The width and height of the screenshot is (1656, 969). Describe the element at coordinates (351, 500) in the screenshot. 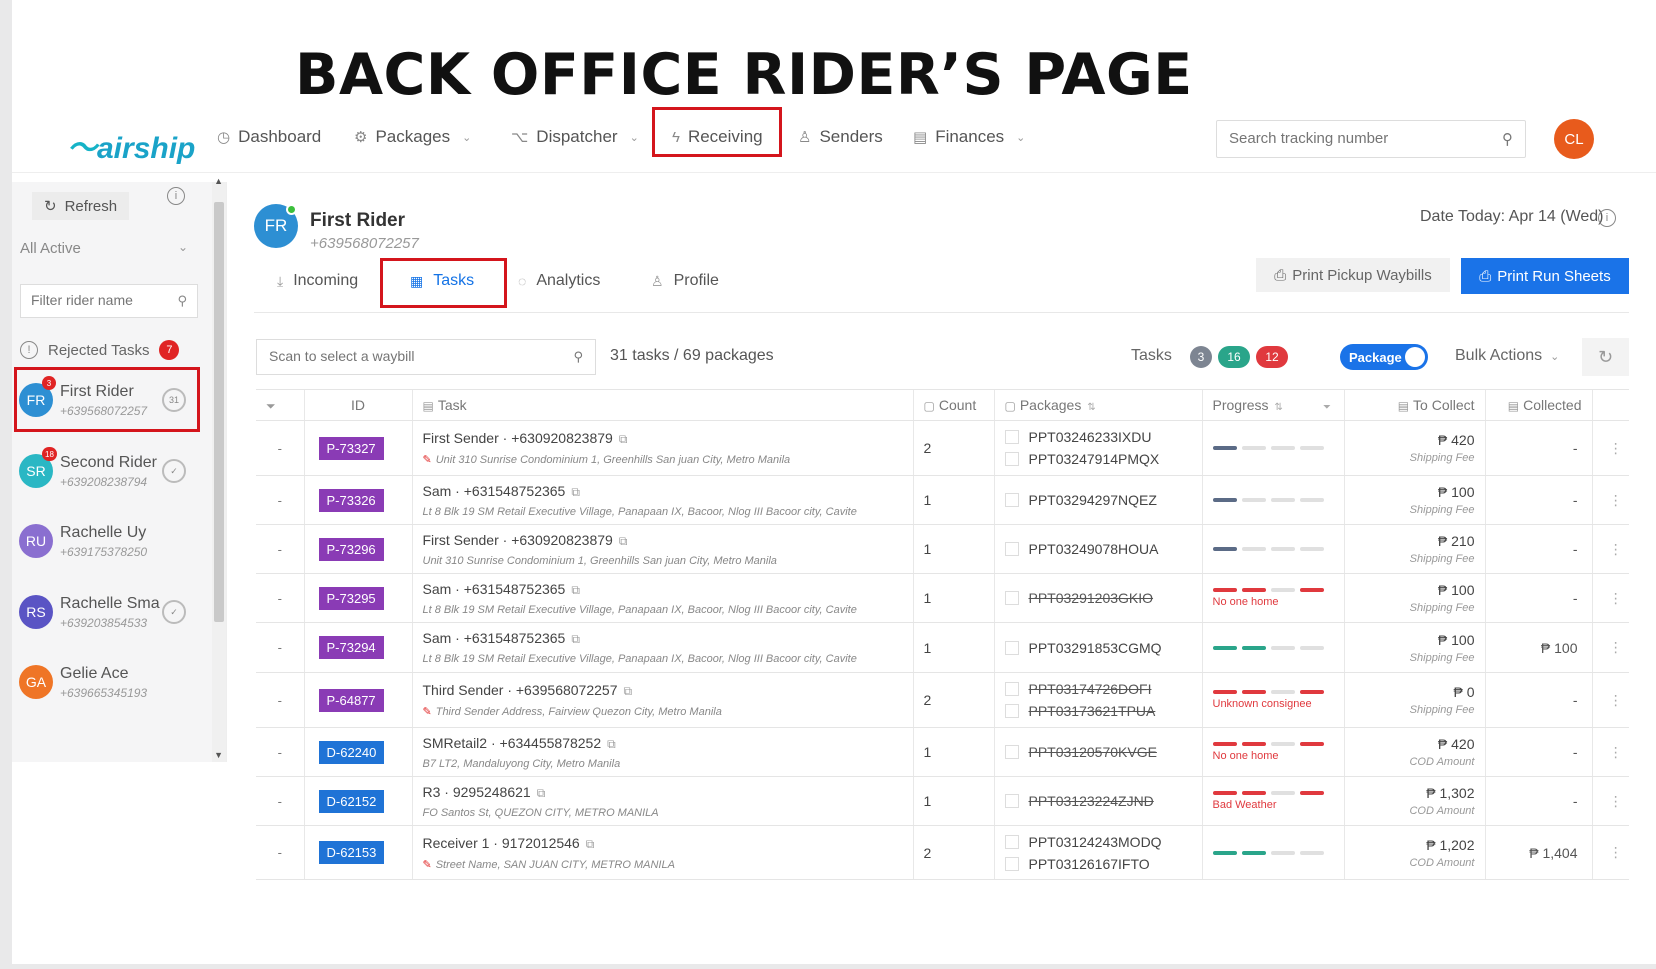

I see `task-id-tag: P-73326` at that location.